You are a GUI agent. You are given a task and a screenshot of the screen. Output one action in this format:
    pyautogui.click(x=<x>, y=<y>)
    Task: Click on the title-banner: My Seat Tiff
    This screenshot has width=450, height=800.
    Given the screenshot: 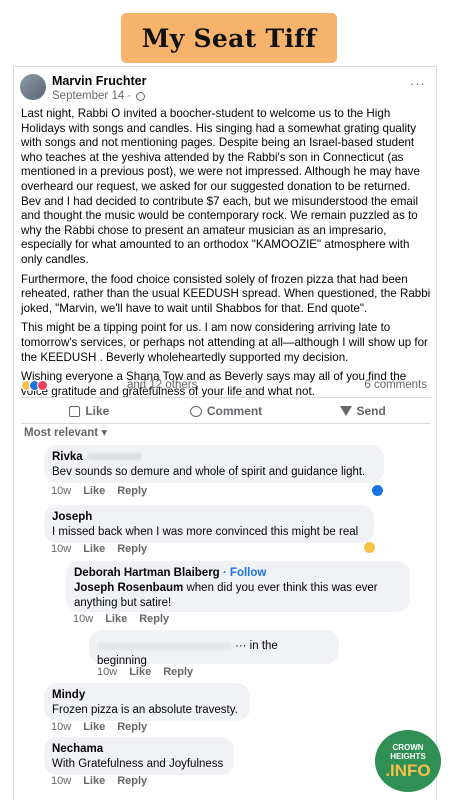 What is the action you would take?
    pyautogui.click(x=229, y=38)
    